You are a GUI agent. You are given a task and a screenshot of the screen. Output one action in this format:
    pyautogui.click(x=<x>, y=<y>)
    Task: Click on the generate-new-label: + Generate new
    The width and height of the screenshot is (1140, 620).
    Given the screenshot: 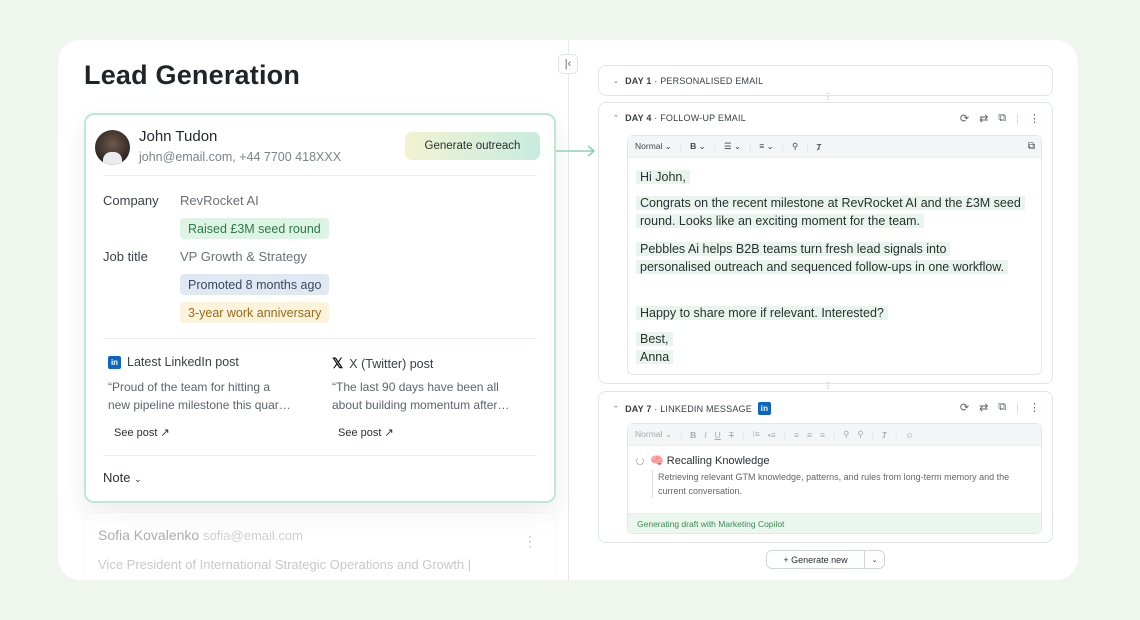 What is the action you would take?
    pyautogui.click(x=815, y=560)
    